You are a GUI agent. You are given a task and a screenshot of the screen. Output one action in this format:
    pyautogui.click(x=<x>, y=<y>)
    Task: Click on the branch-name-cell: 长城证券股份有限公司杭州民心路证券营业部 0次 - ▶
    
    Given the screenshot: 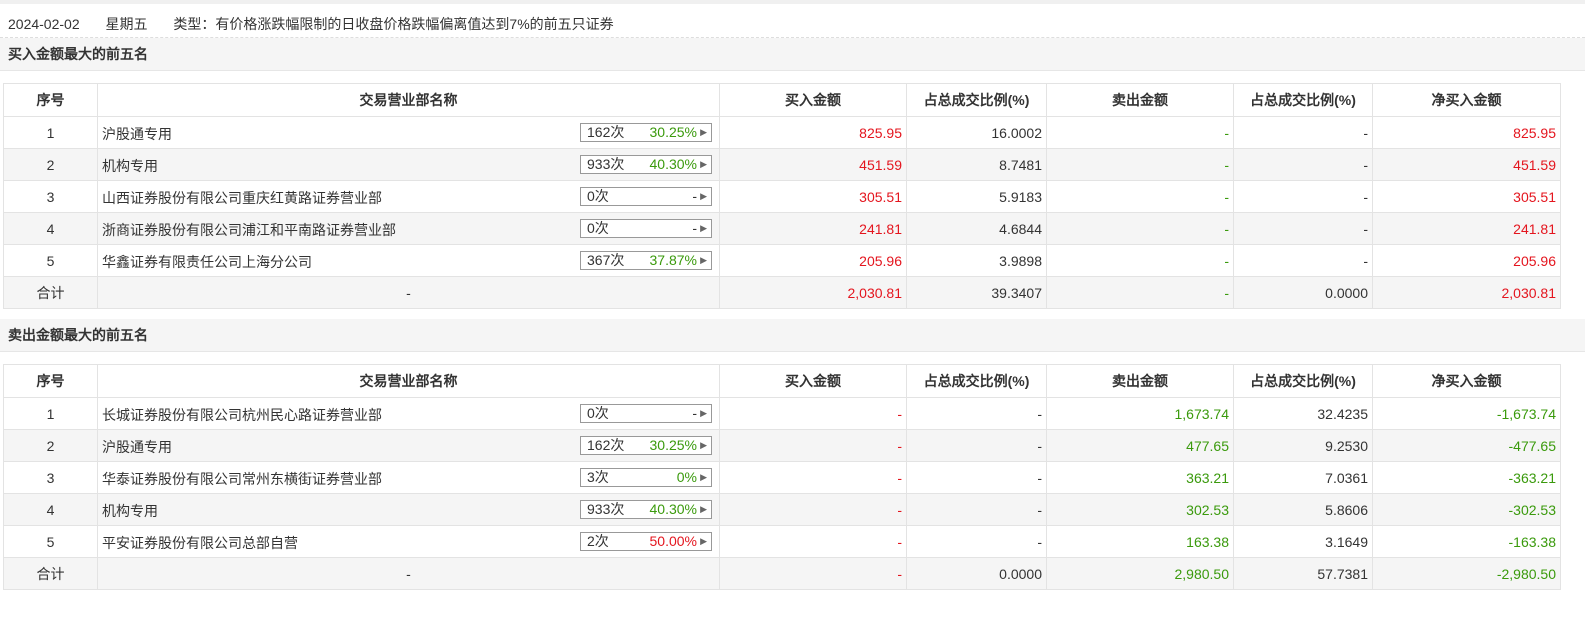 What is the action you would take?
    pyautogui.click(x=408, y=413)
    